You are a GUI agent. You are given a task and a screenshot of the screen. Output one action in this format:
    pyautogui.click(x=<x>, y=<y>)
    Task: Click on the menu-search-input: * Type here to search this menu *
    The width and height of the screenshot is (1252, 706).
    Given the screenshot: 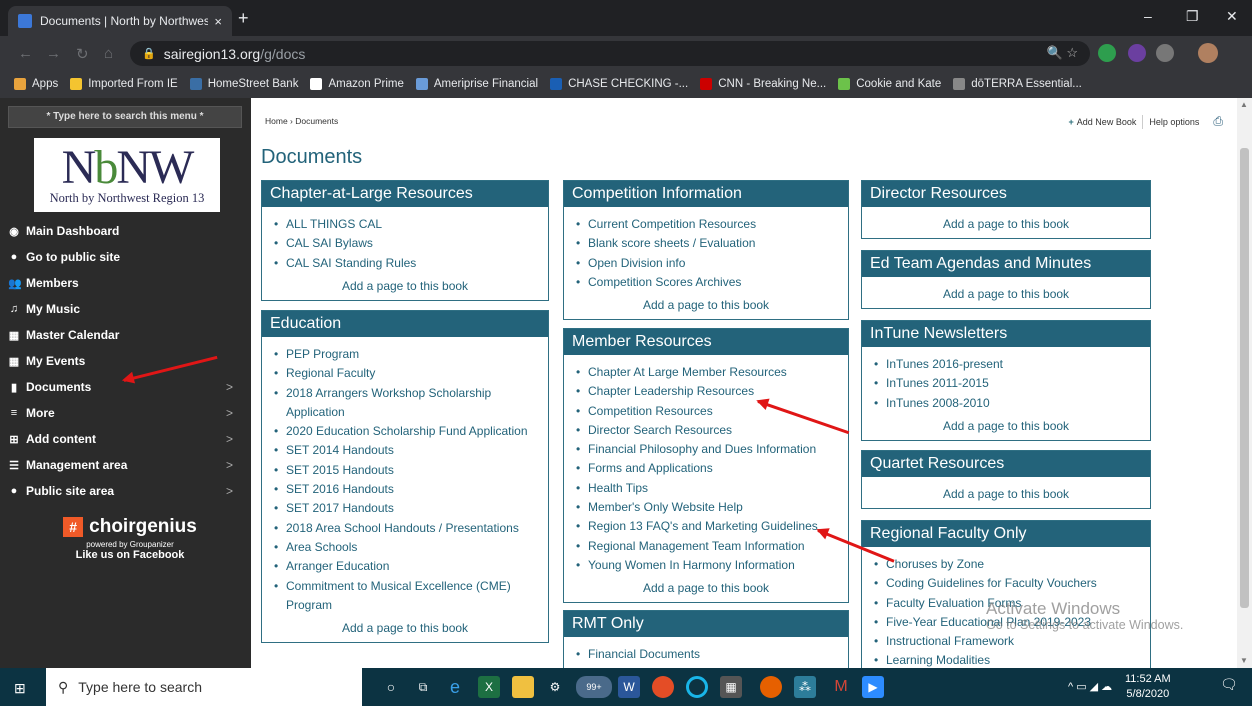 What is the action you would take?
    pyautogui.click(x=125, y=117)
    